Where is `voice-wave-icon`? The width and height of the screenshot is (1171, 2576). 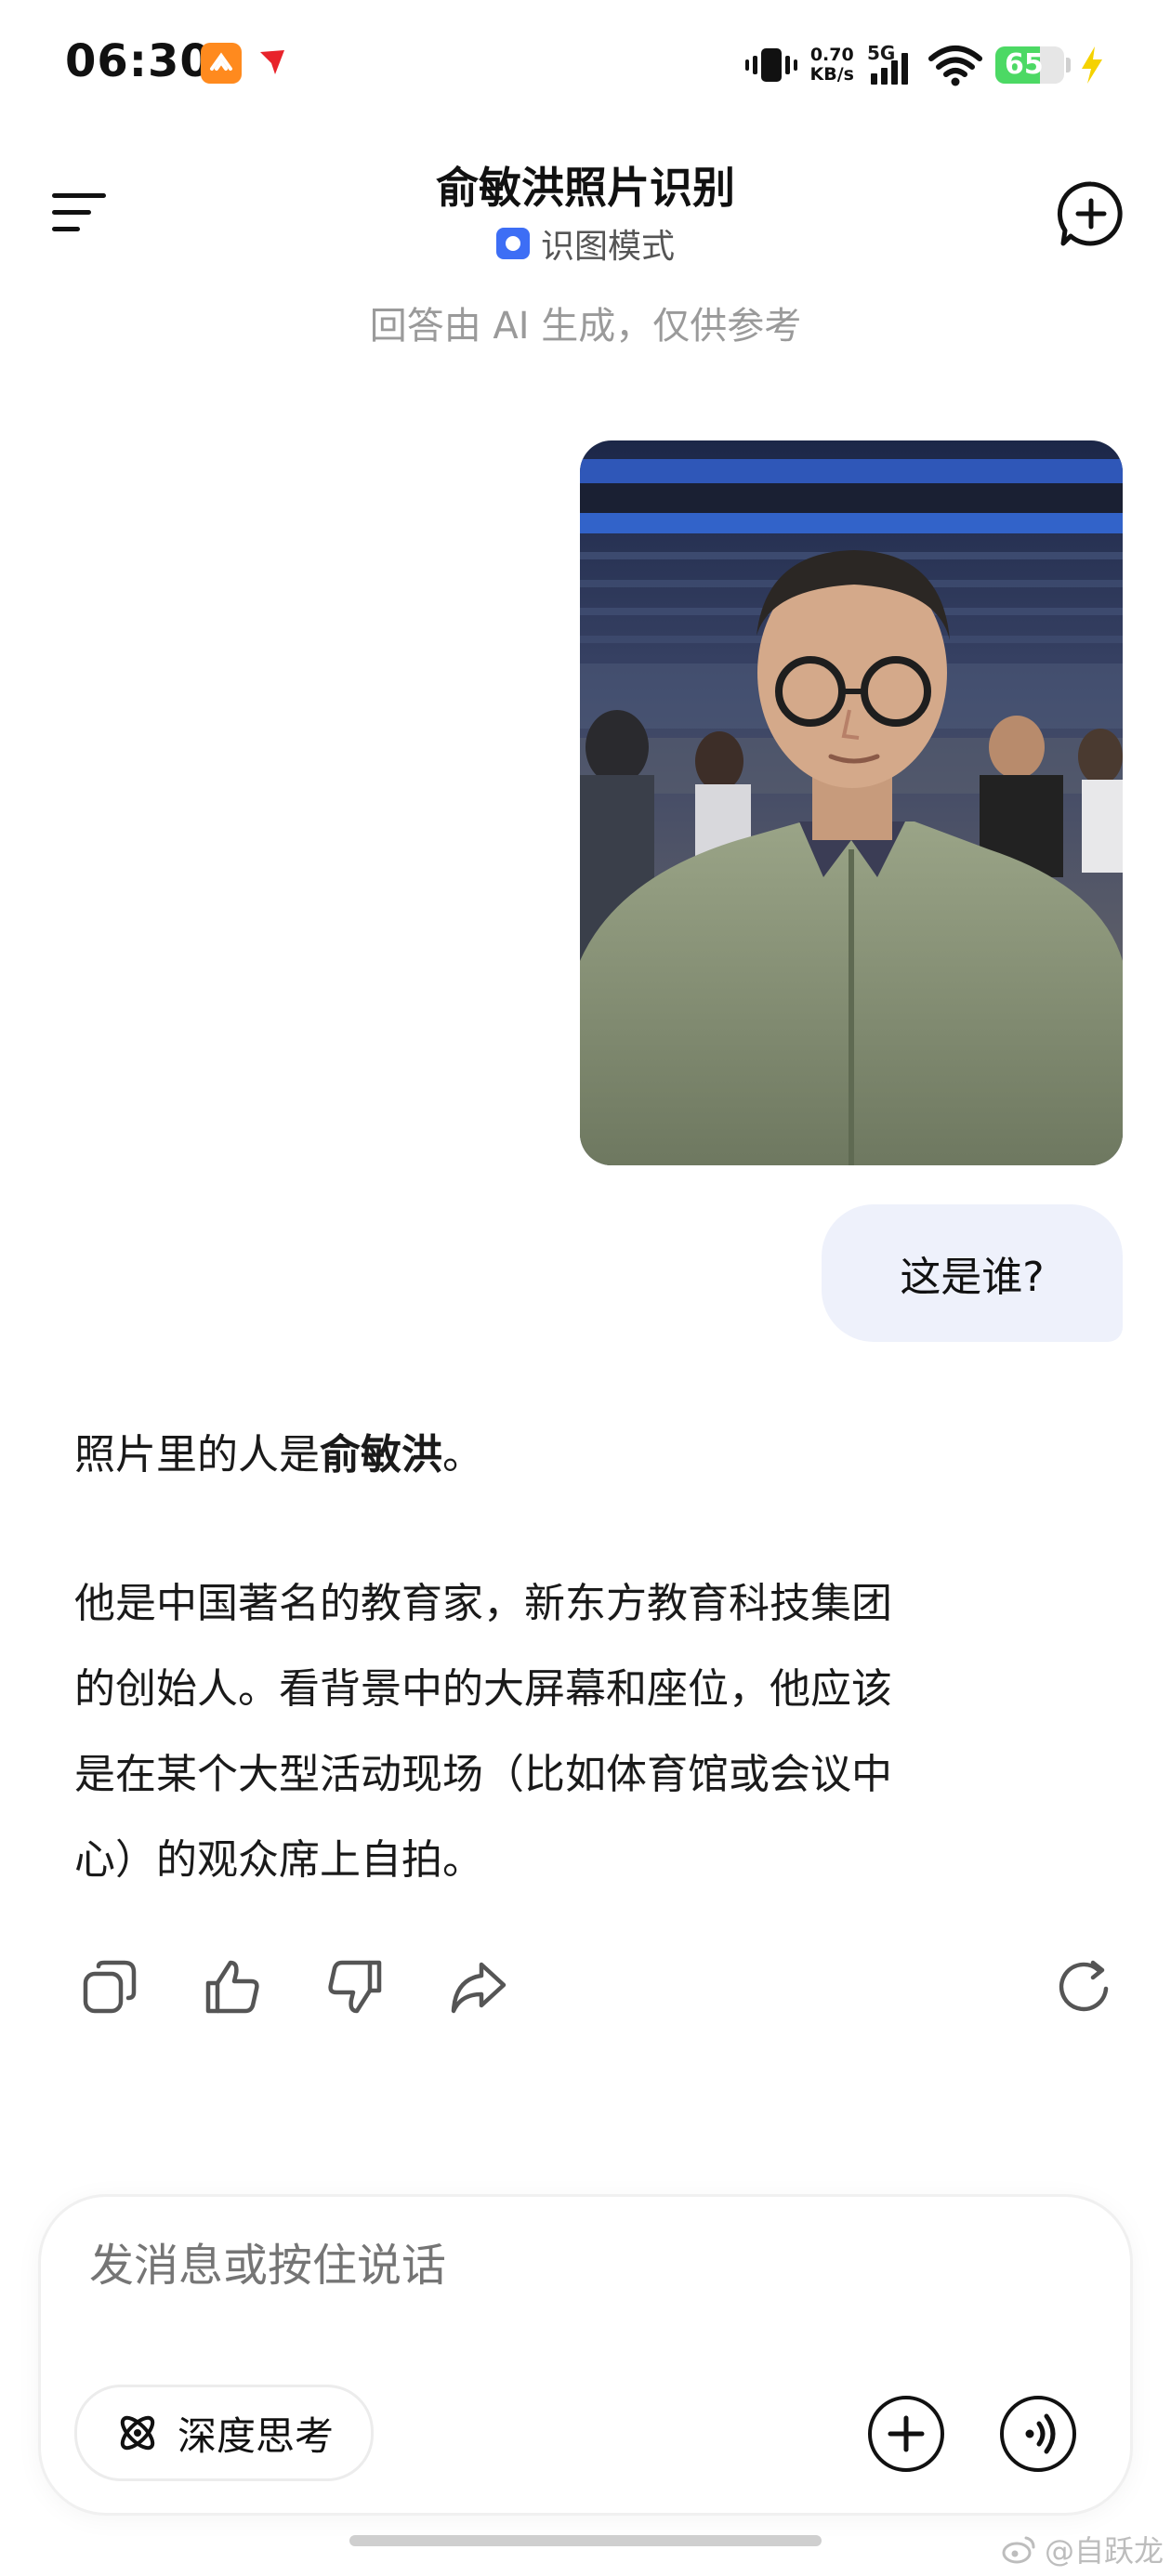
voice-wave-icon is located at coordinates (1041, 2433).